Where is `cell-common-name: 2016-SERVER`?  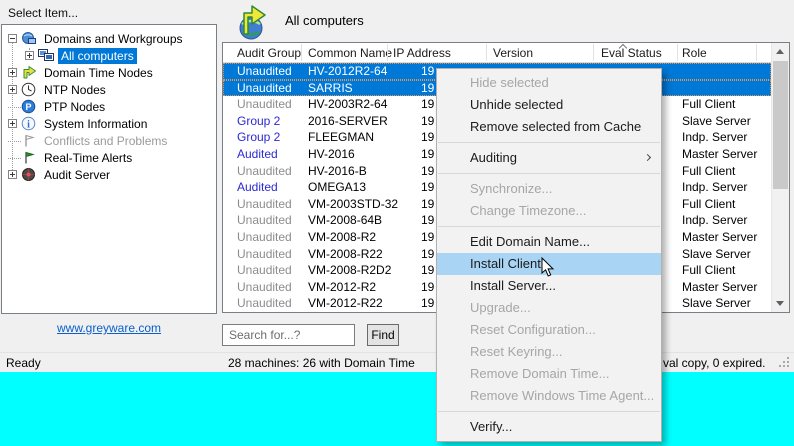
cell-common-name: 2016-SERVER is located at coordinates (348, 120).